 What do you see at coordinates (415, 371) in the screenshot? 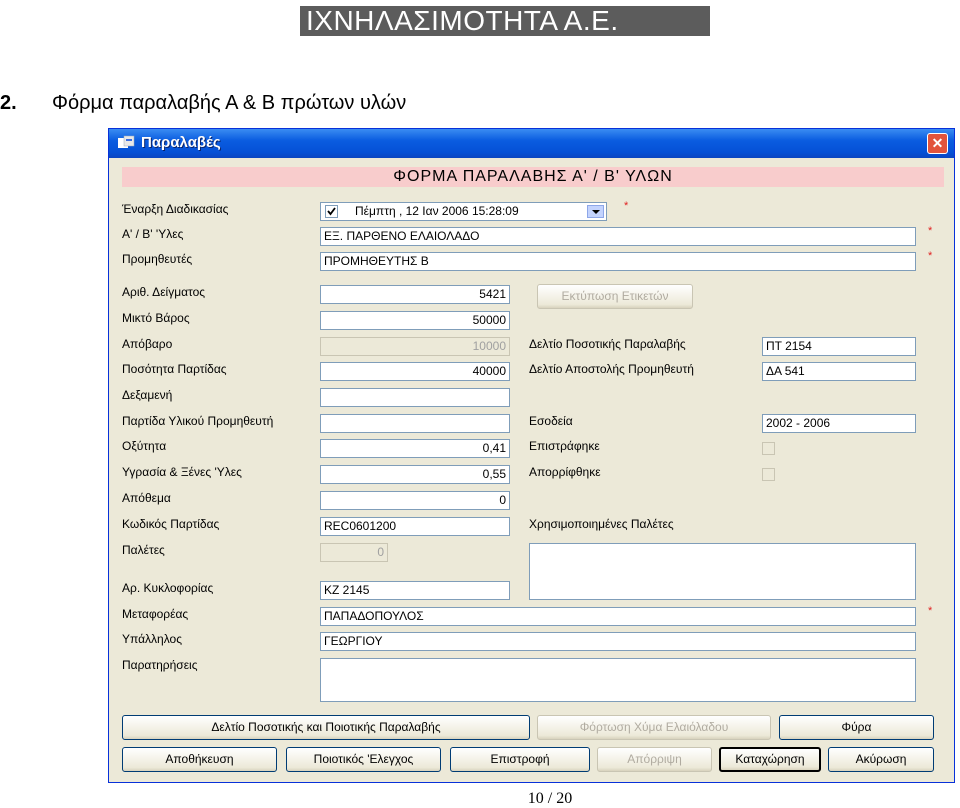
I see `batch-qty-field: 40000` at bounding box center [415, 371].